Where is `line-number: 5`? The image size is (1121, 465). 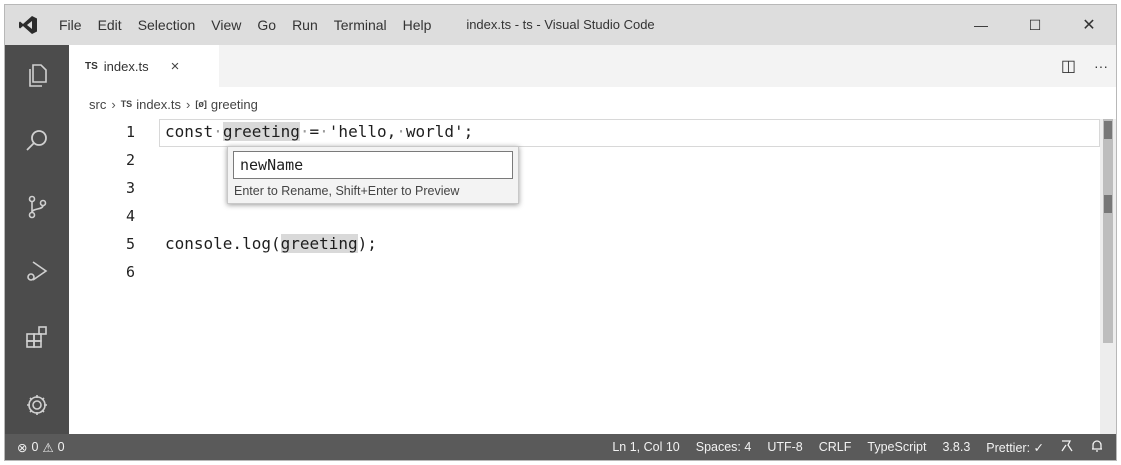
line-number: 5 is located at coordinates (130, 244).